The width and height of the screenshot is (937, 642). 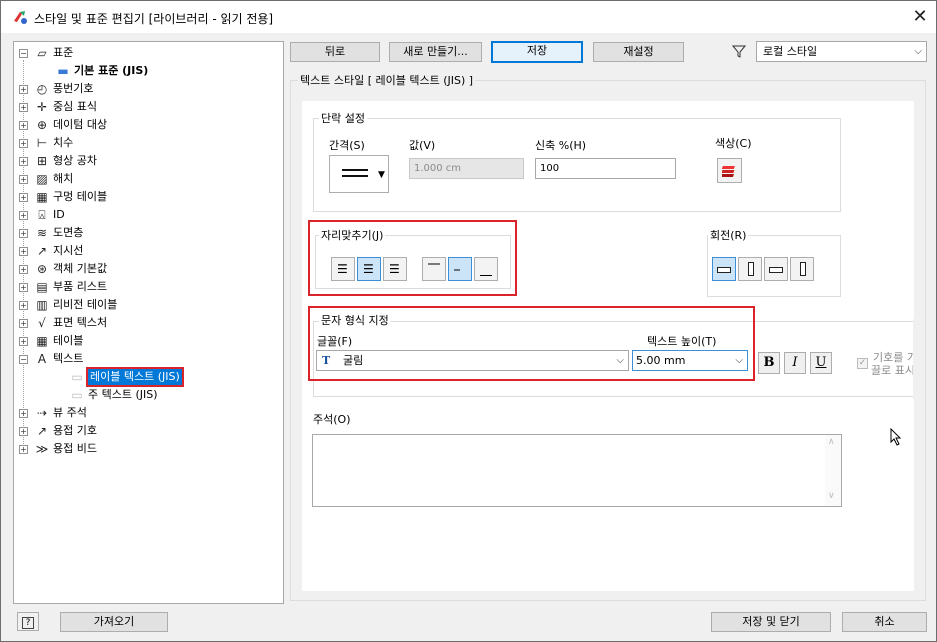 I want to click on save-close-button: 저장 및 닫기, so click(x=771, y=622).